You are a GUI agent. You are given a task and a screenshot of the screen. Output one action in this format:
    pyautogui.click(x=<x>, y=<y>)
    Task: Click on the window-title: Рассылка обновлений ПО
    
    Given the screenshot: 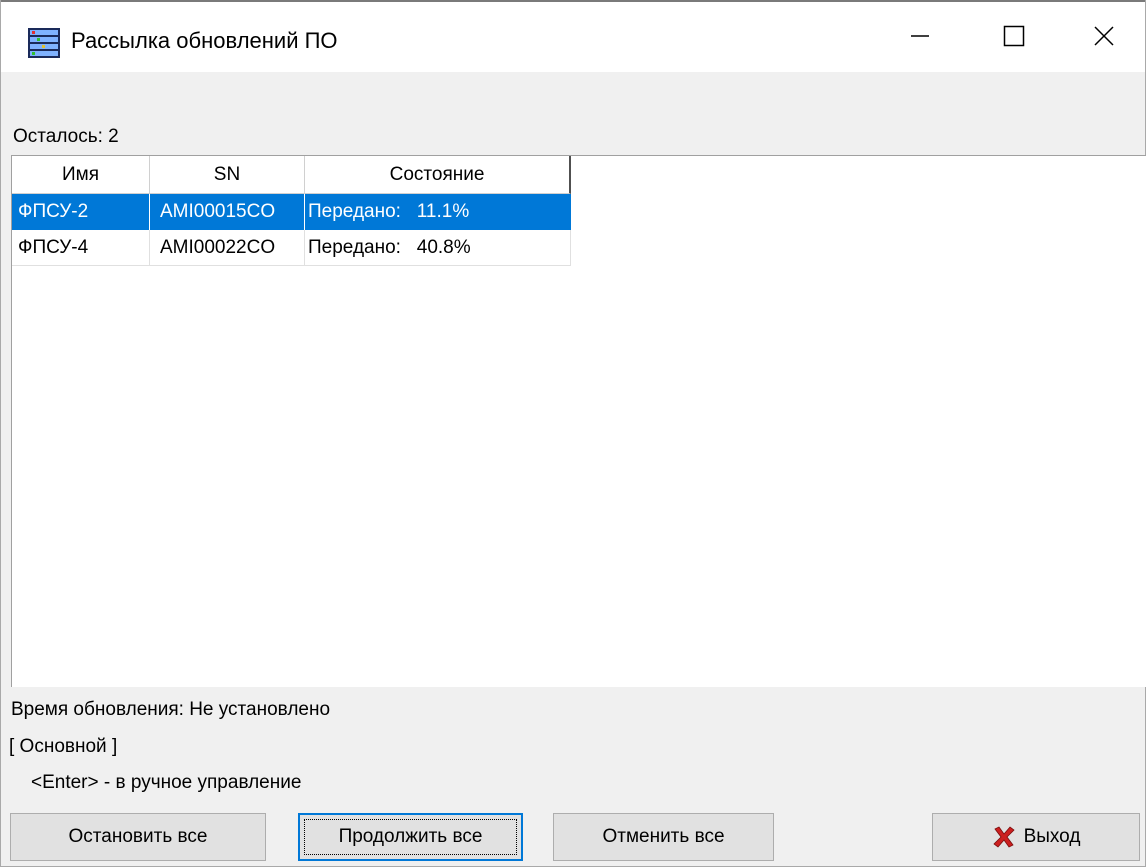 What is the action you would take?
    pyautogui.click(x=204, y=40)
    